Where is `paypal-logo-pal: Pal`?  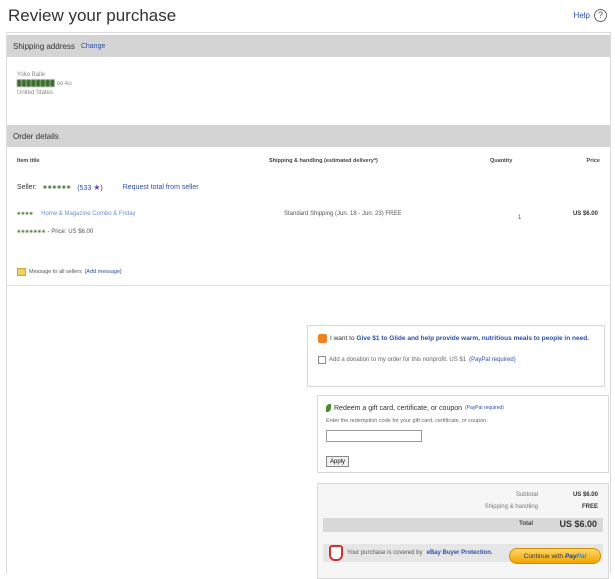
paypal-logo-pal: Pal is located at coordinates (581, 556).